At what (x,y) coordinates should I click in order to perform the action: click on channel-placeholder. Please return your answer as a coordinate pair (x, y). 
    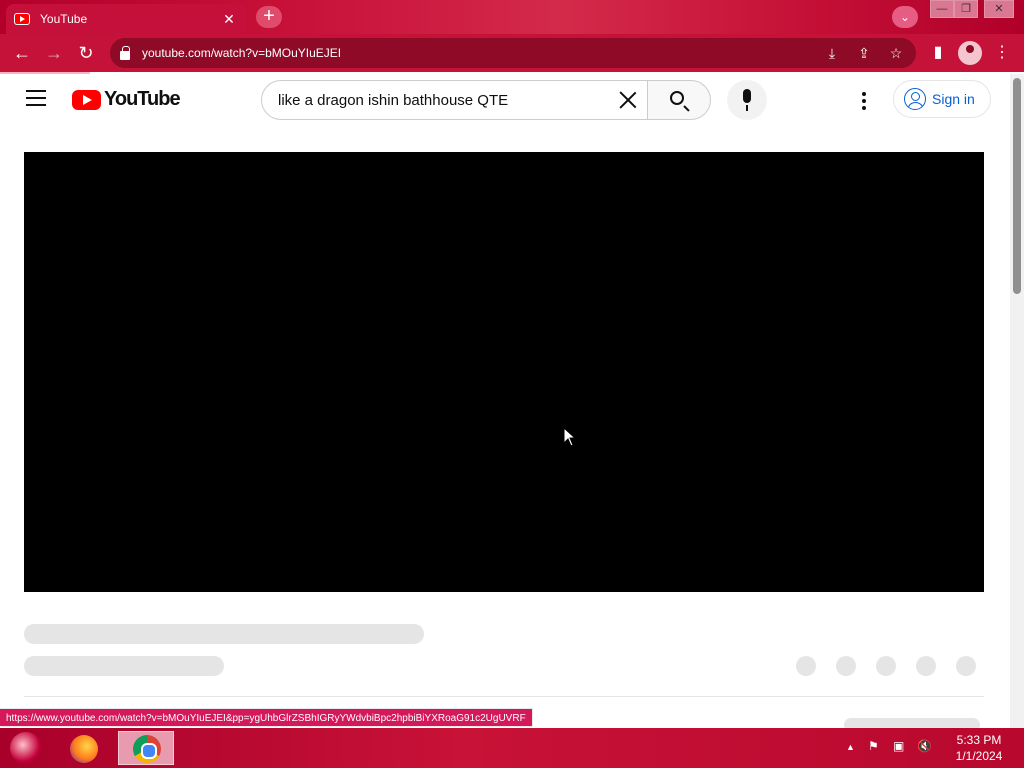
    Looking at the image, I should click on (124, 666).